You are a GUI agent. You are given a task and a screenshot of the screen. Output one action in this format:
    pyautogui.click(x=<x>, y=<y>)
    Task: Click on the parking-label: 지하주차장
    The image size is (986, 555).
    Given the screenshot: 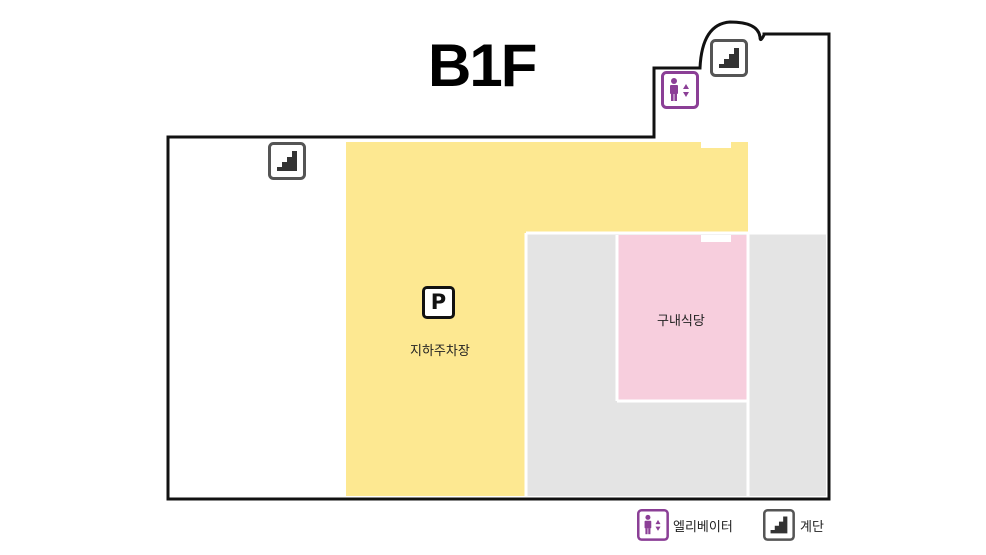 What is the action you would take?
    pyautogui.click(x=440, y=351)
    